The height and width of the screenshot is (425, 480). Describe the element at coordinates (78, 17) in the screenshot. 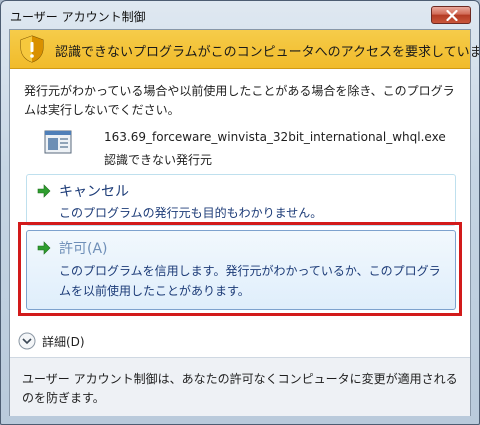

I see `window-title: ユーザー アカウント制御` at that location.